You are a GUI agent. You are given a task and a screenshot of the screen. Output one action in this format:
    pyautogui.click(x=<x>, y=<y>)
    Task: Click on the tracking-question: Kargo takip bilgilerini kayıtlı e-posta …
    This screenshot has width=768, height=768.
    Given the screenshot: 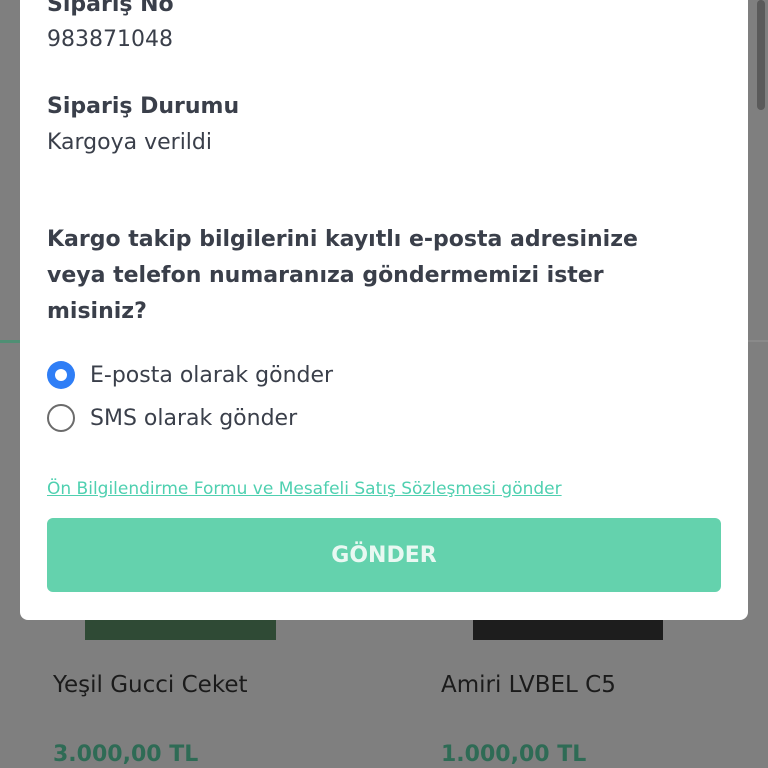 What is the action you would take?
    pyautogui.click(x=342, y=275)
    